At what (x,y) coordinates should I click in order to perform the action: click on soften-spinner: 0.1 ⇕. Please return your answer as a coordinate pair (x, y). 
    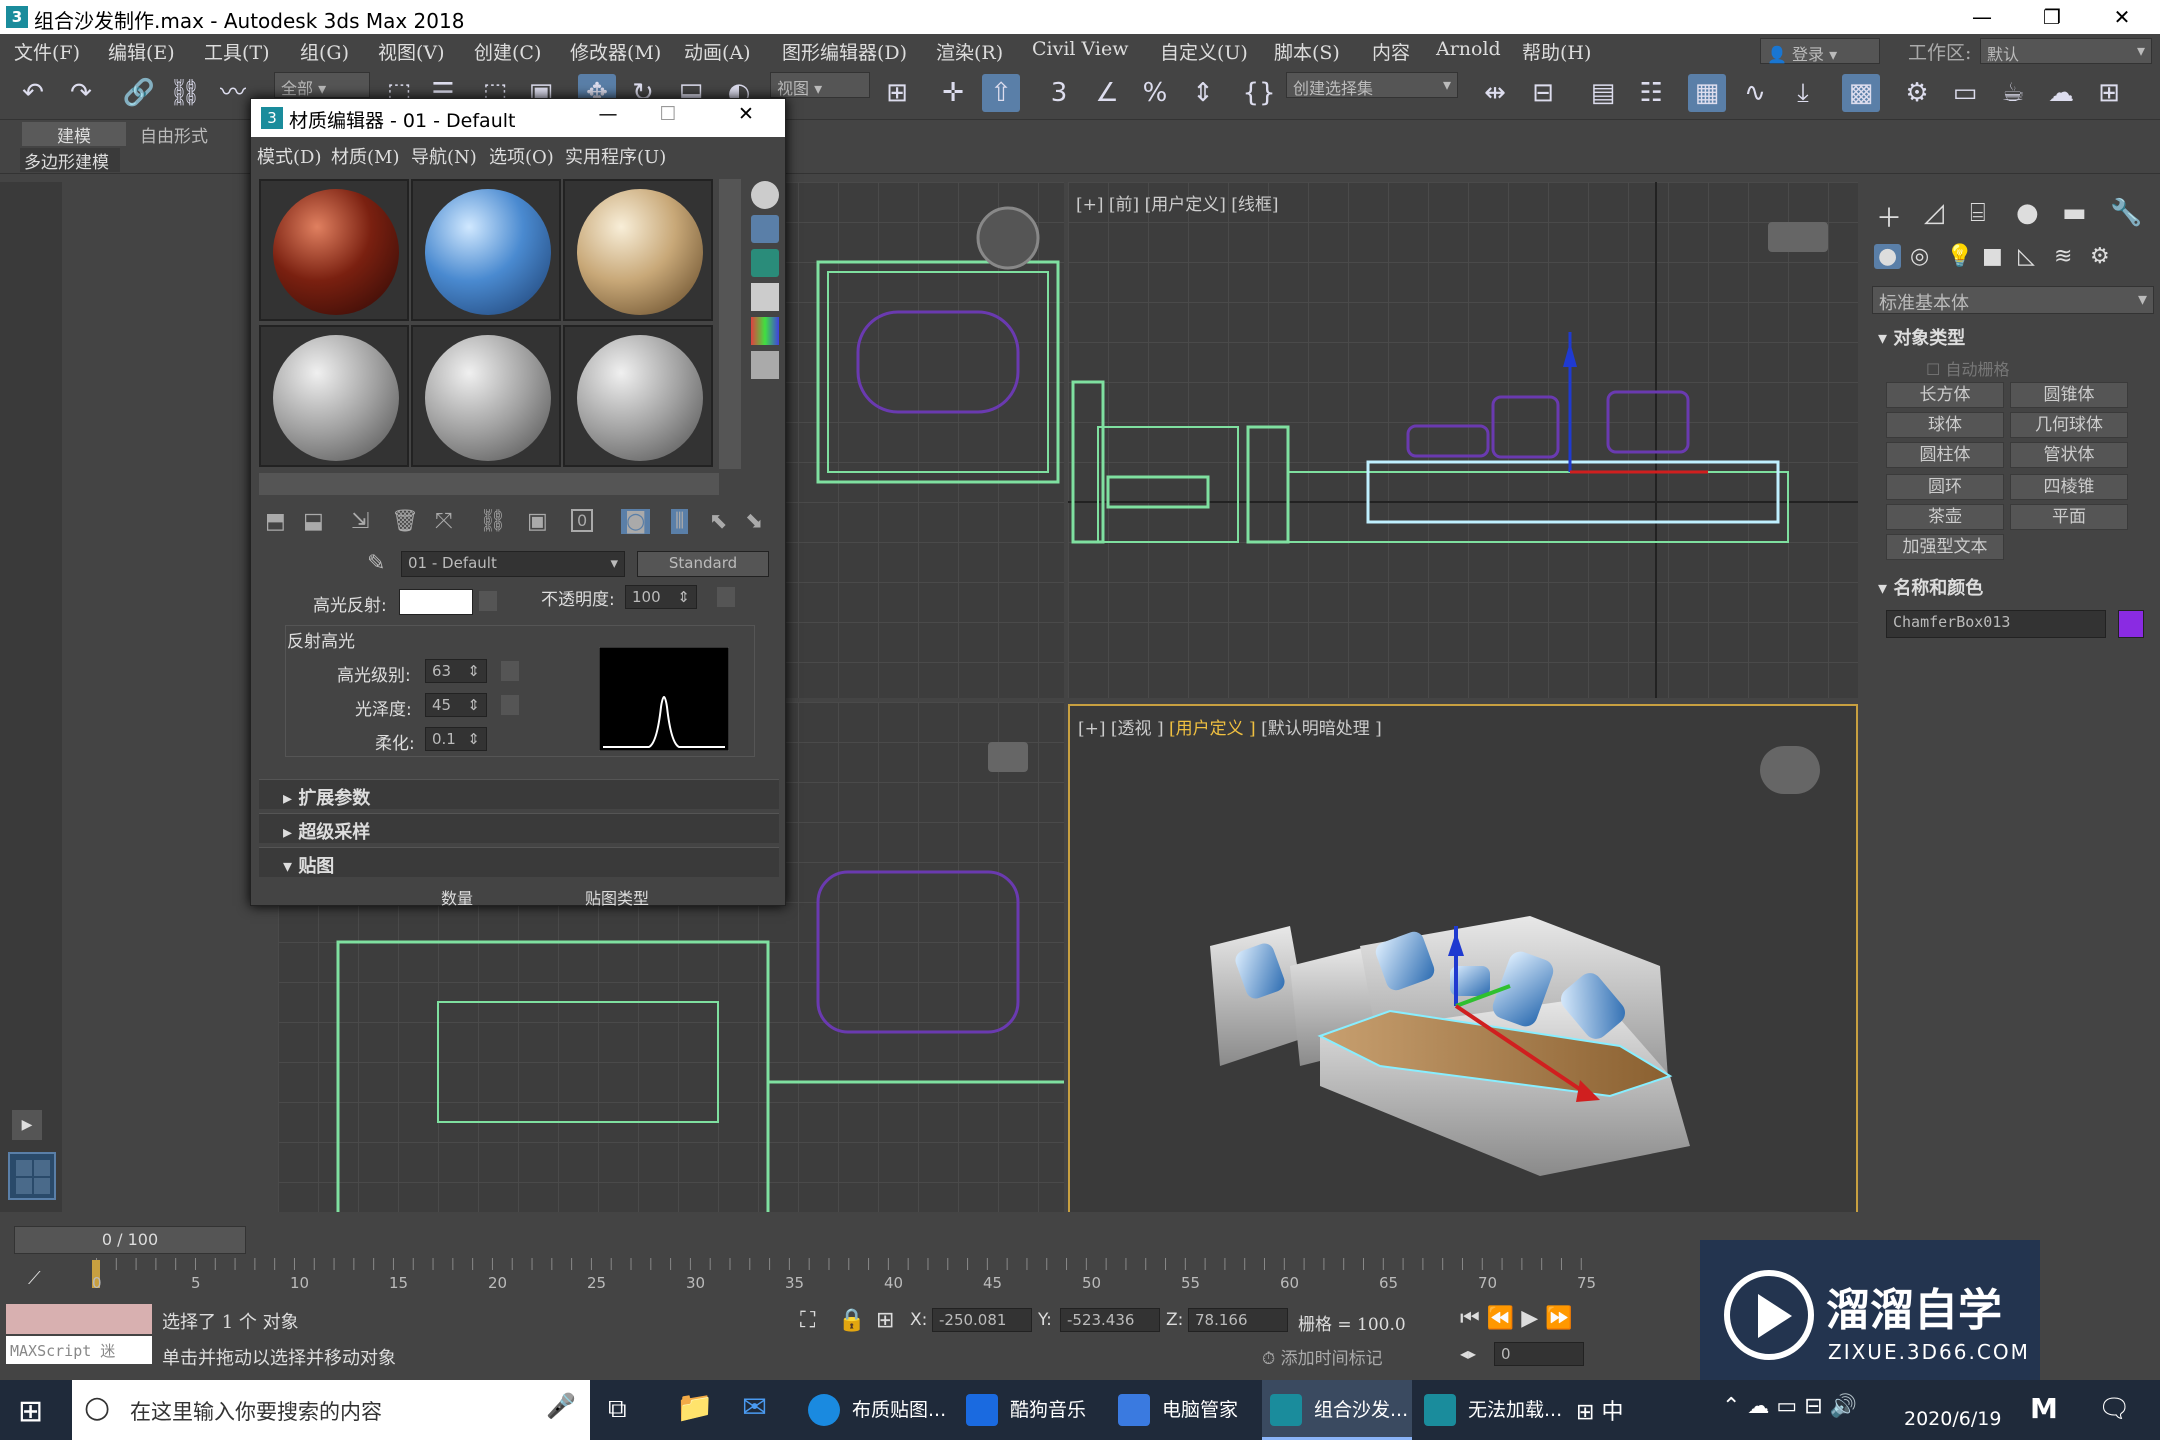
    Looking at the image, I should click on (456, 739).